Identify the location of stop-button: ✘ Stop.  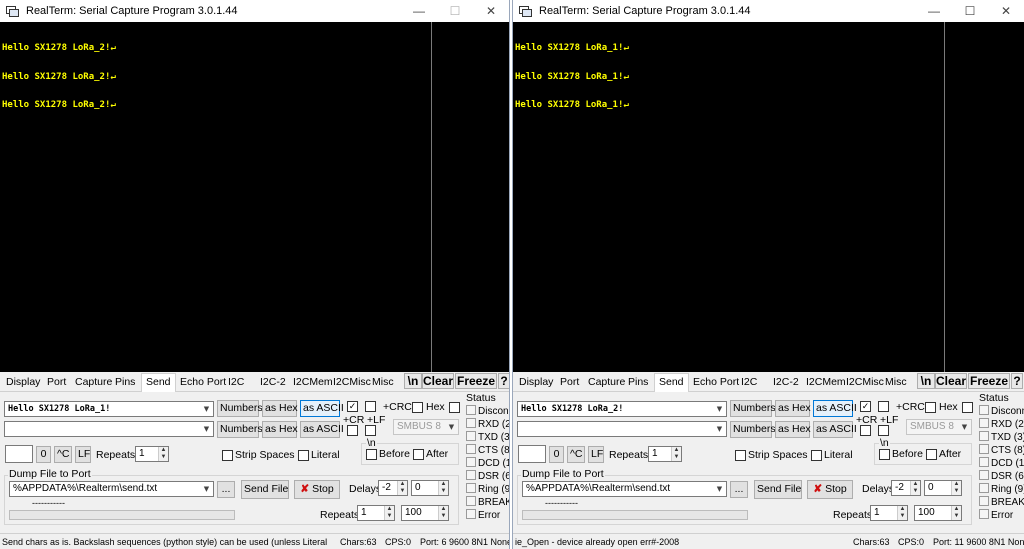
(830, 489).